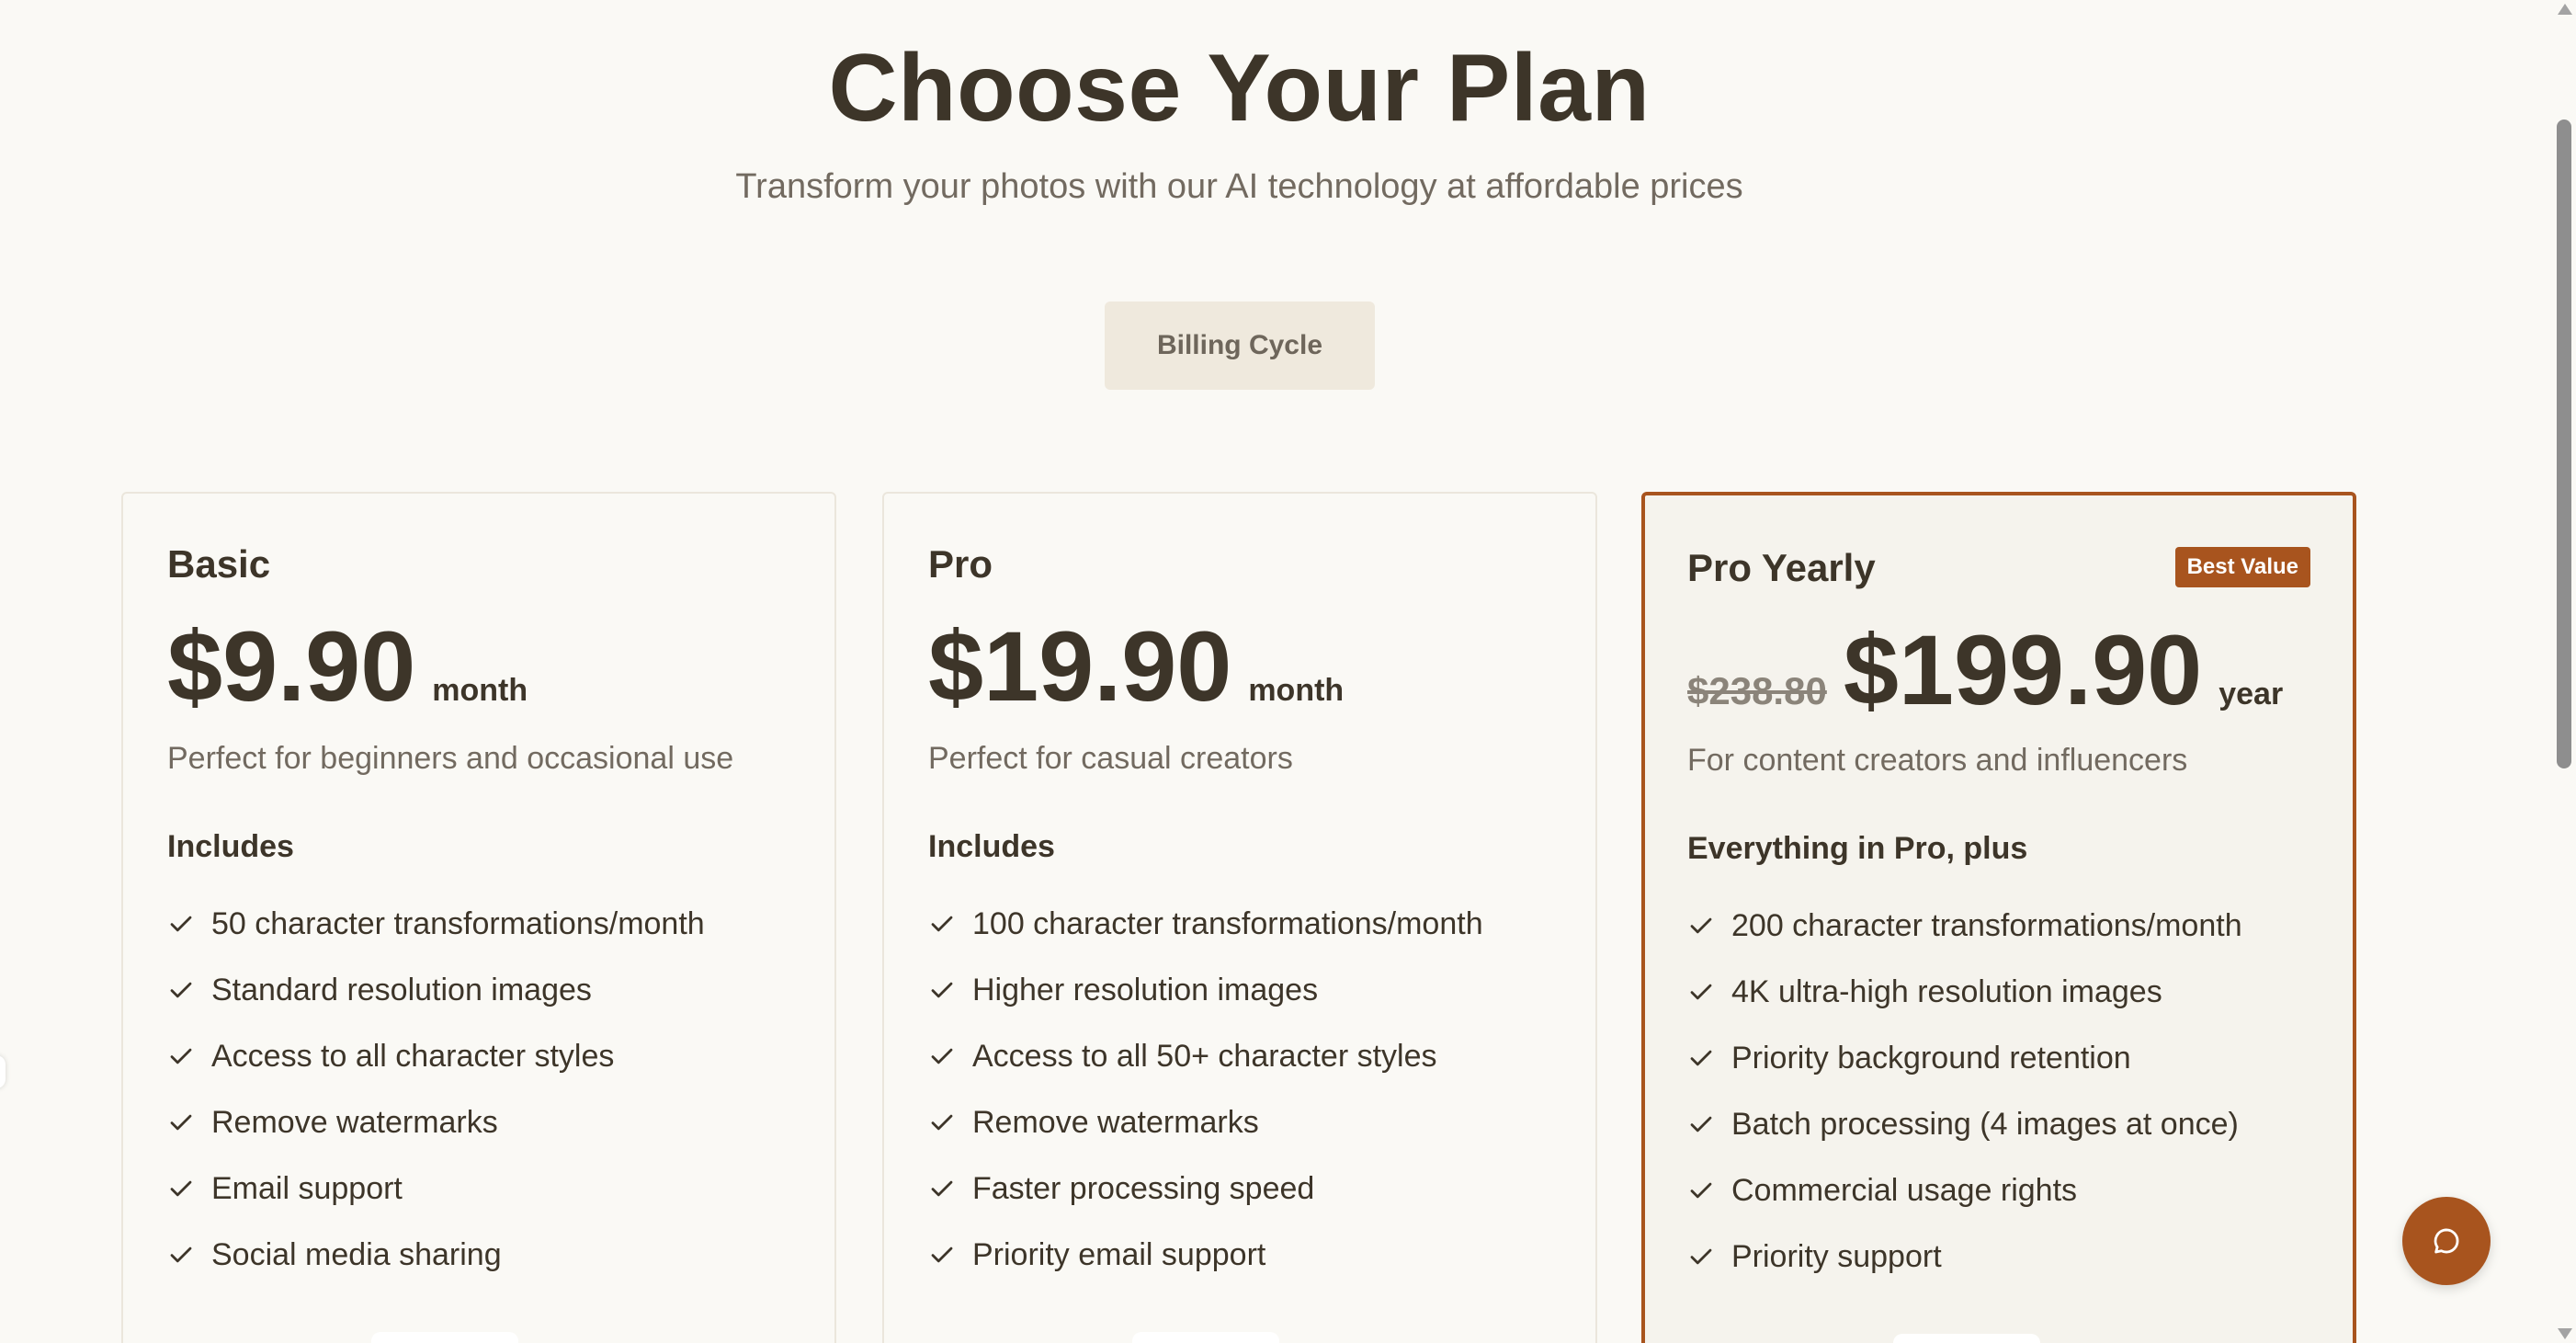  I want to click on feature-text: 50 character transformations/month, so click(458, 923).